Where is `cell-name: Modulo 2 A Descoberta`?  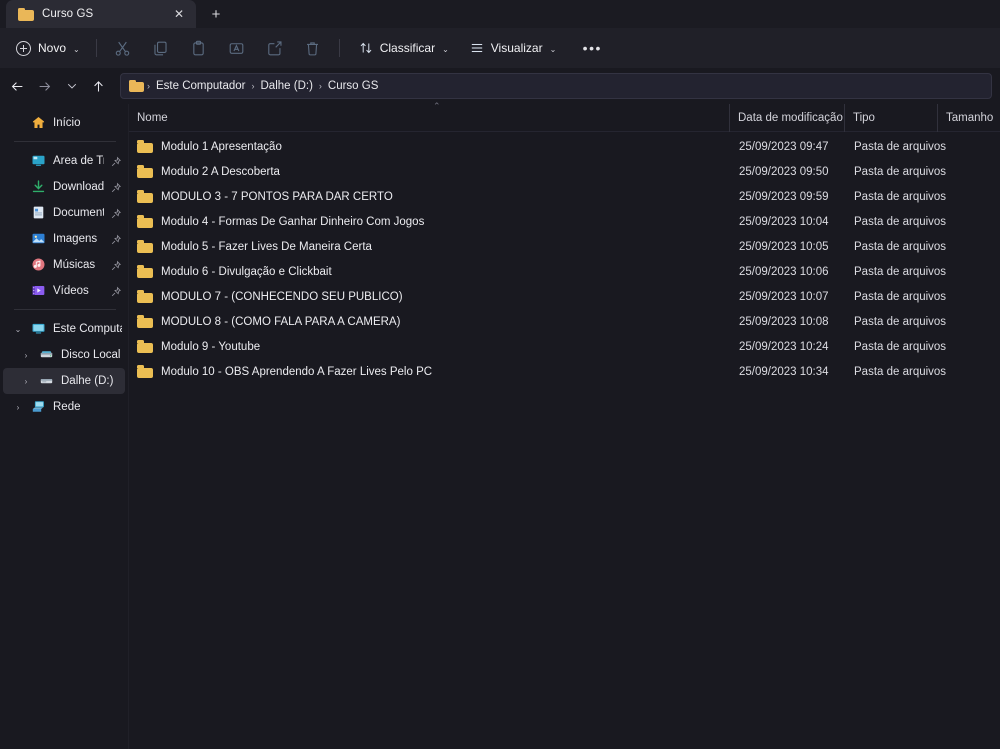 cell-name: Modulo 2 A Descoberta is located at coordinates (431, 171).